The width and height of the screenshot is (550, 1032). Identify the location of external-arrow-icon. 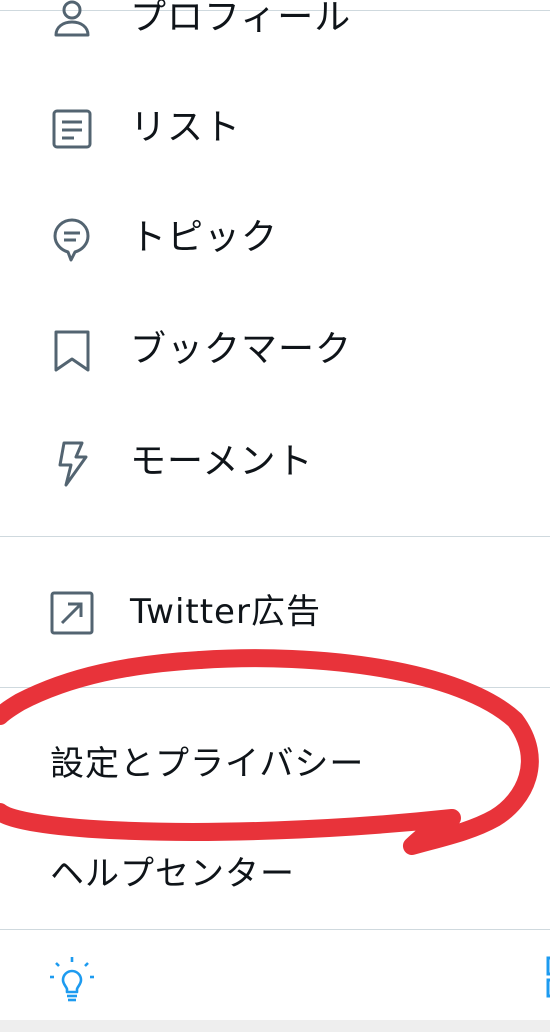
(72, 613).